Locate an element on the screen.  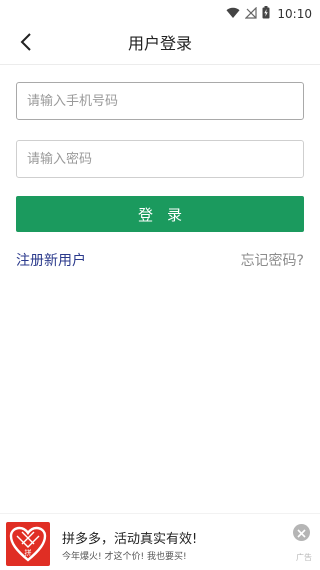
header: 用户登录 is located at coordinates (160, 44).